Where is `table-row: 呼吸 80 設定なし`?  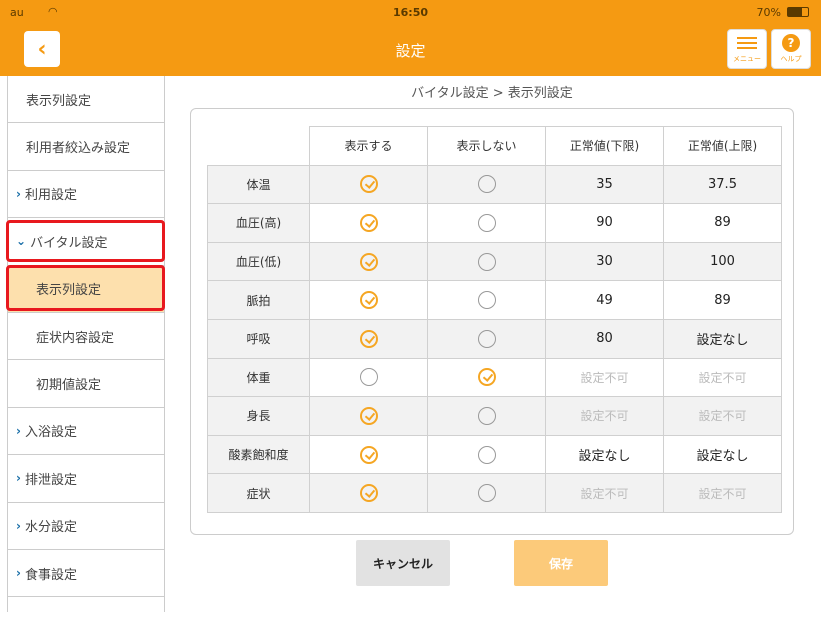
table-row: 呼吸 80 設定なし is located at coordinates (494, 338).